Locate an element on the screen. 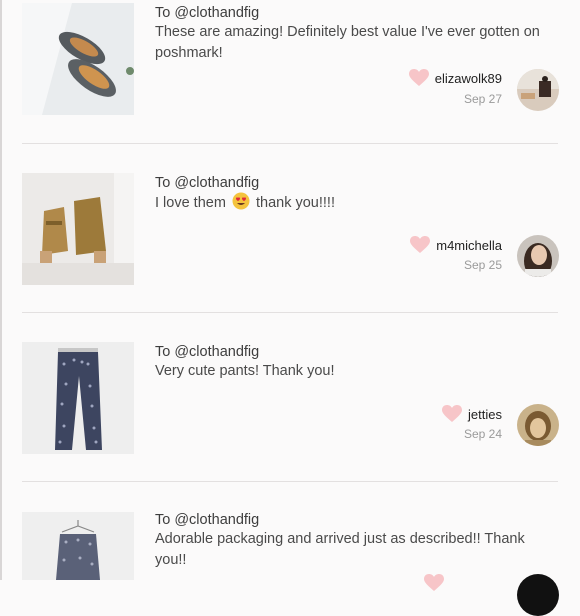 The width and height of the screenshot is (580, 616). author-username: m4michella is located at coordinates (469, 245).